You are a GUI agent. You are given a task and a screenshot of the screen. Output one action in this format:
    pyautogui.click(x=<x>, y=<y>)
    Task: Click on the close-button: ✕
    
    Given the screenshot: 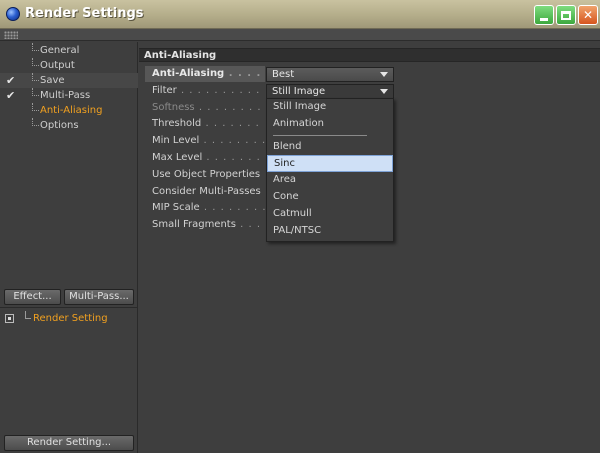 What is the action you would take?
    pyautogui.click(x=588, y=15)
    